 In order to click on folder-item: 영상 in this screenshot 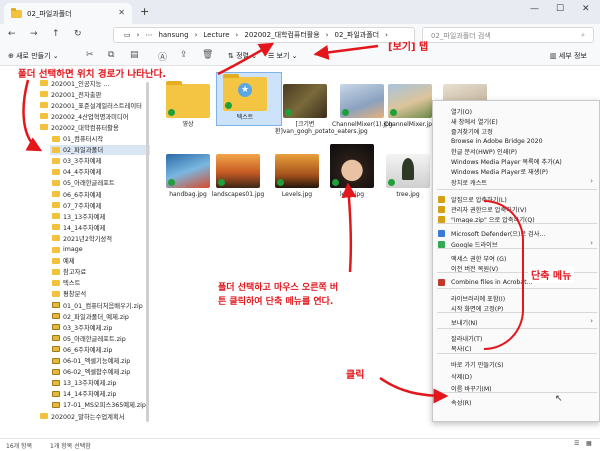, I will do `click(192, 104)`.